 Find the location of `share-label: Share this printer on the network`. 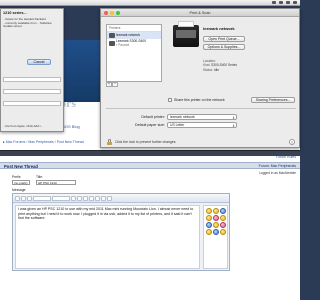

share-label: Share this printer on the network is located at coordinates (199, 100).